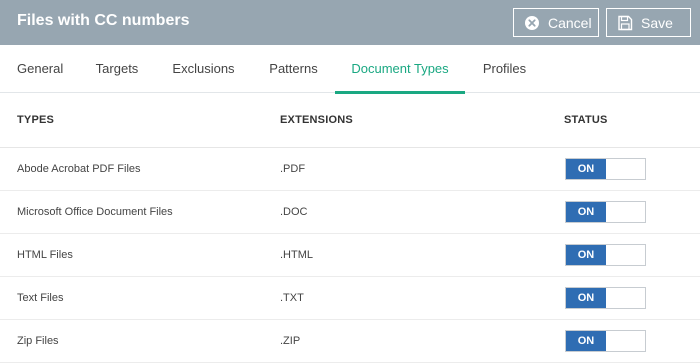 Image resolution: width=700 pixels, height=363 pixels. What do you see at coordinates (79, 169) in the screenshot?
I see `row-type: Abode Acrobat PDF Files` at bounding box center [79, 169].